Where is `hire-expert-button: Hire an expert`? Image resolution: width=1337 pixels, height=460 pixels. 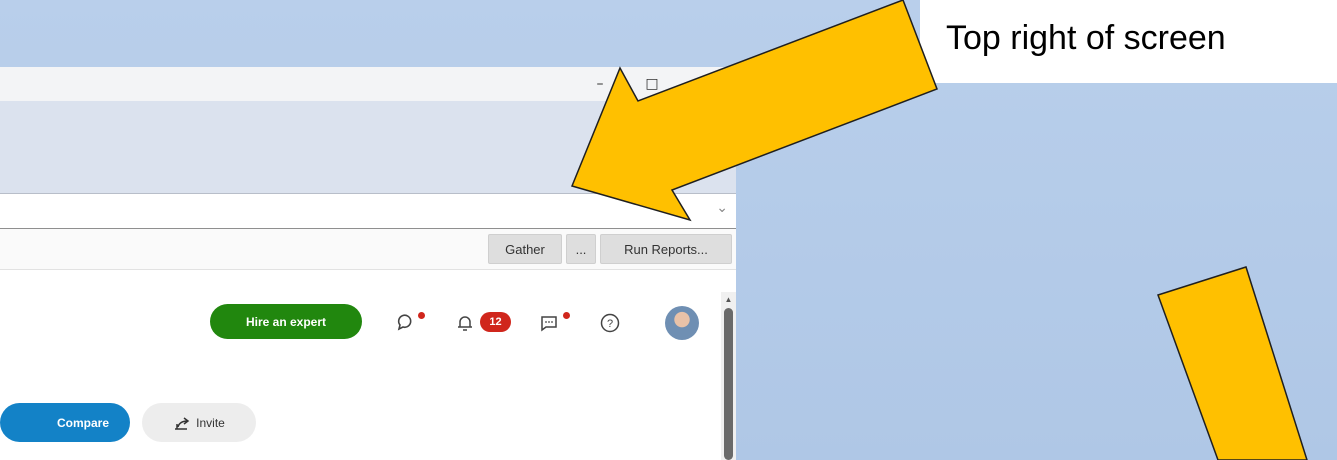 hire-expert-button: Hire an expert is located at coordinates (286, 321).